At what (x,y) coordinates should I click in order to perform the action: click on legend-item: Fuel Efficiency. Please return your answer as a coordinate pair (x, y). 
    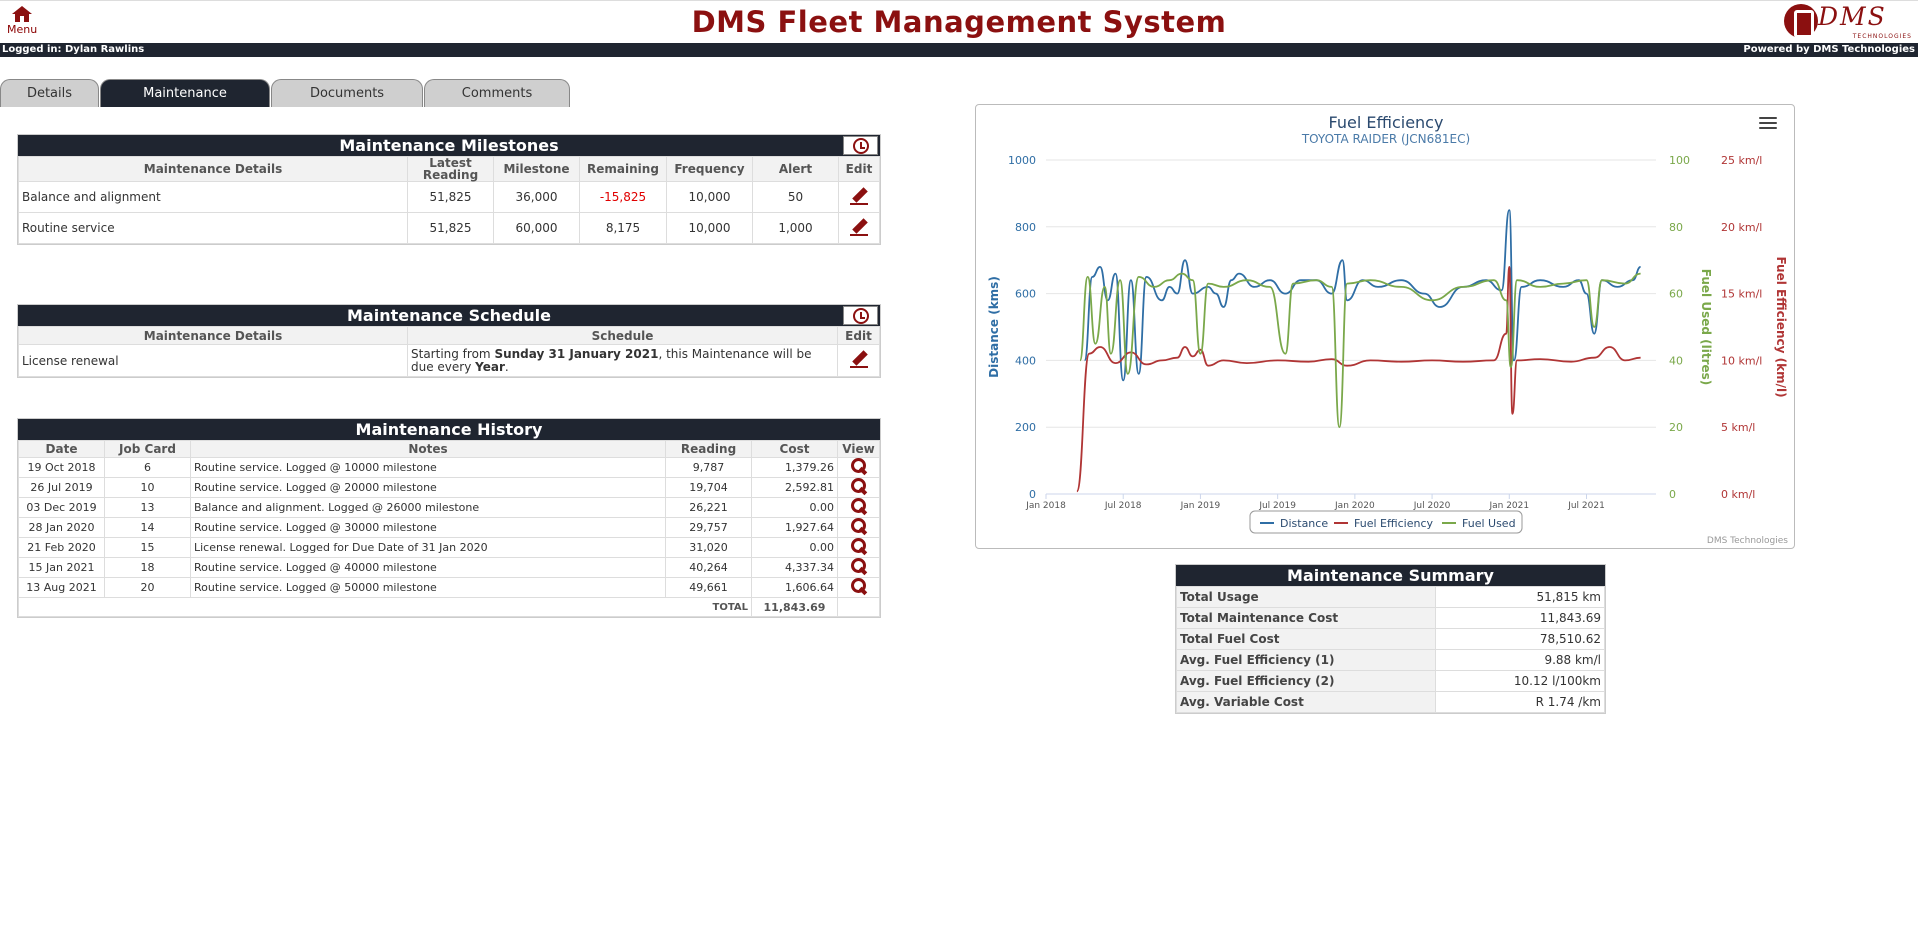
    Looking at the image, I should click on (1393, 523).